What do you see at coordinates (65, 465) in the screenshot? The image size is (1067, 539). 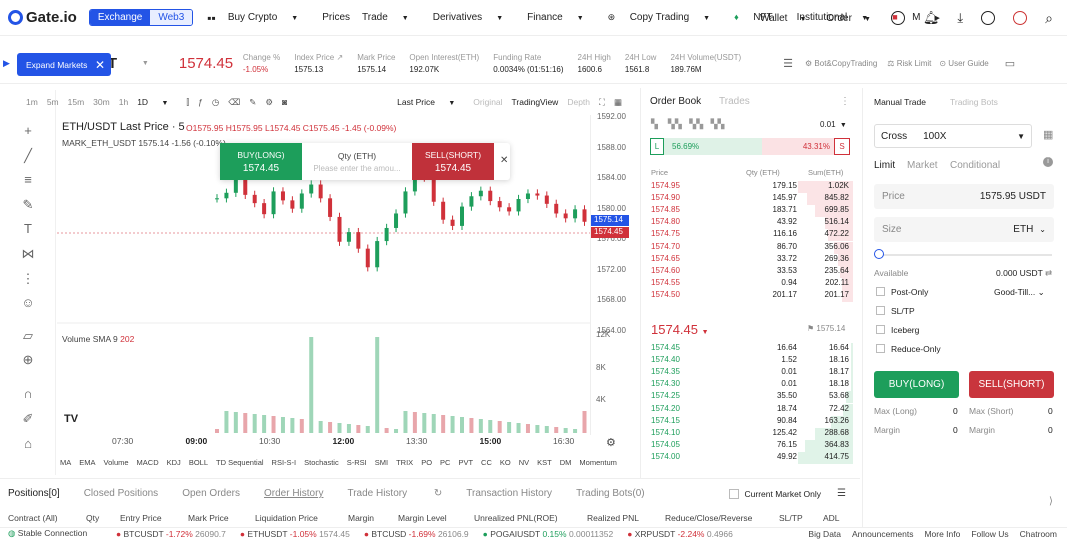 I see `indicator-item: MA` at bounding box center [65, 465].